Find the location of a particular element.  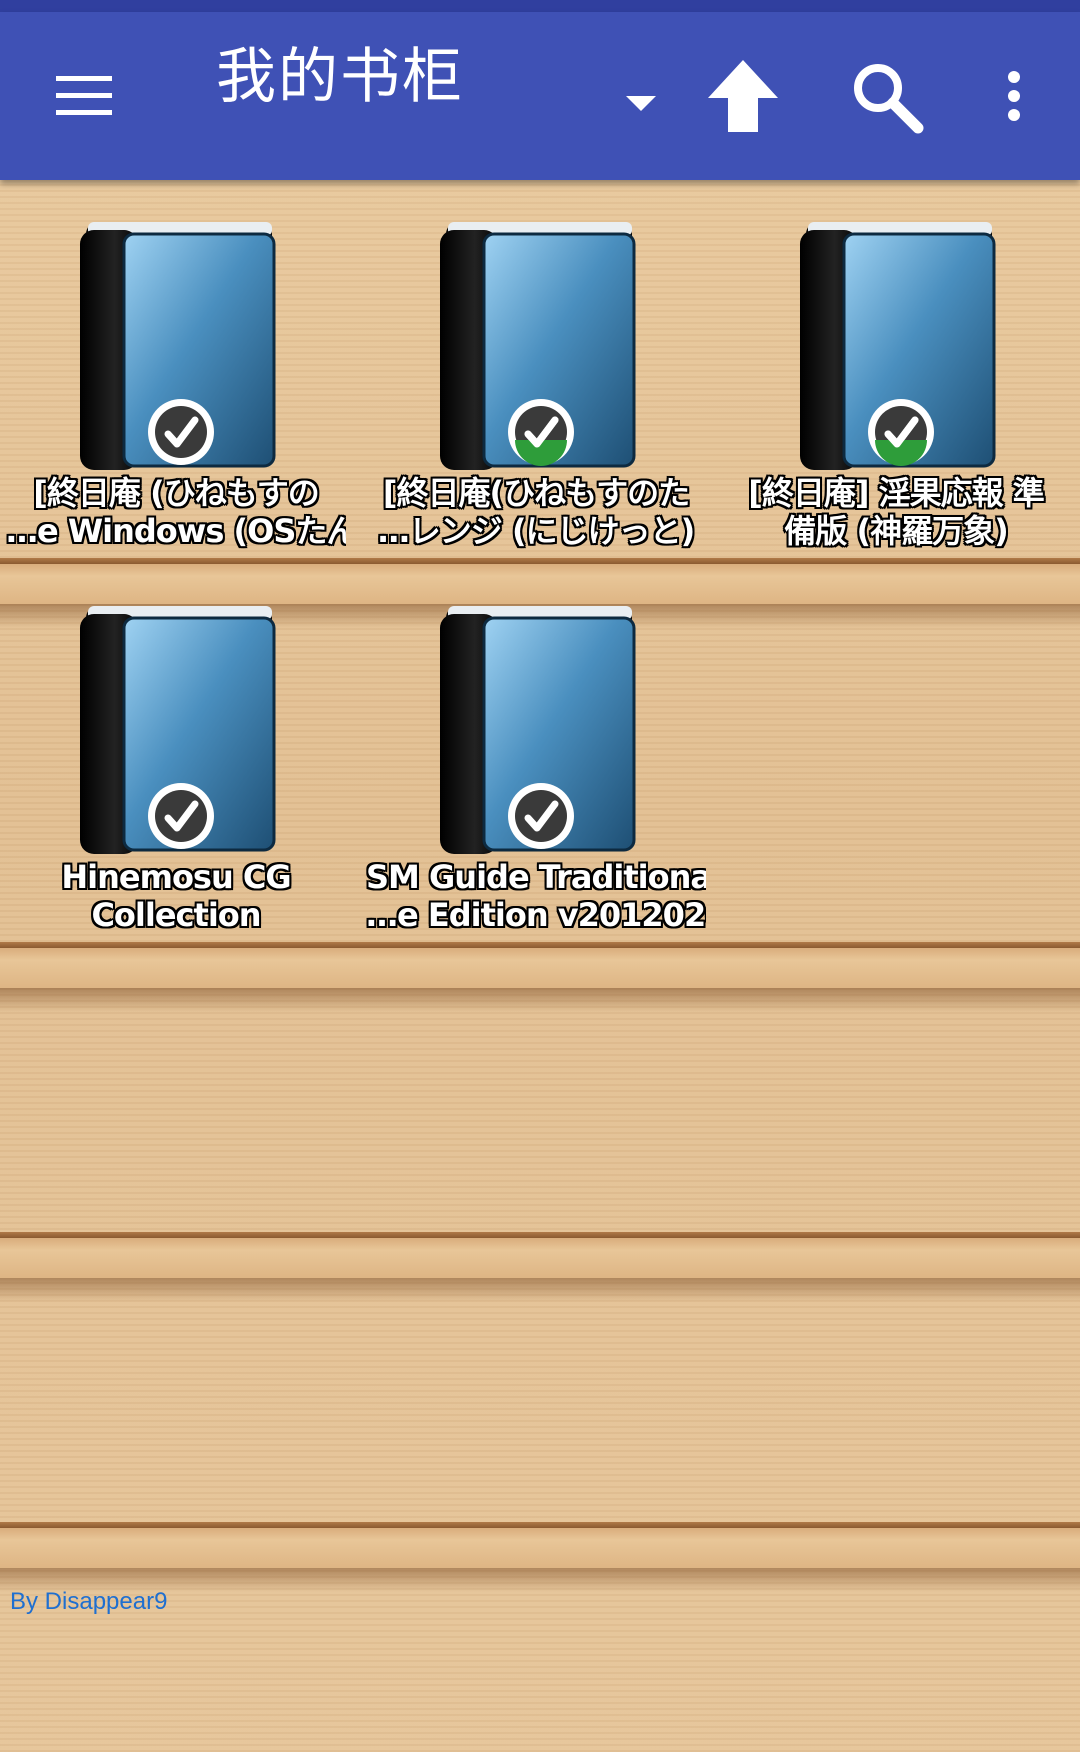

hamburger-menu-icon is located at coordinates (84, 96).